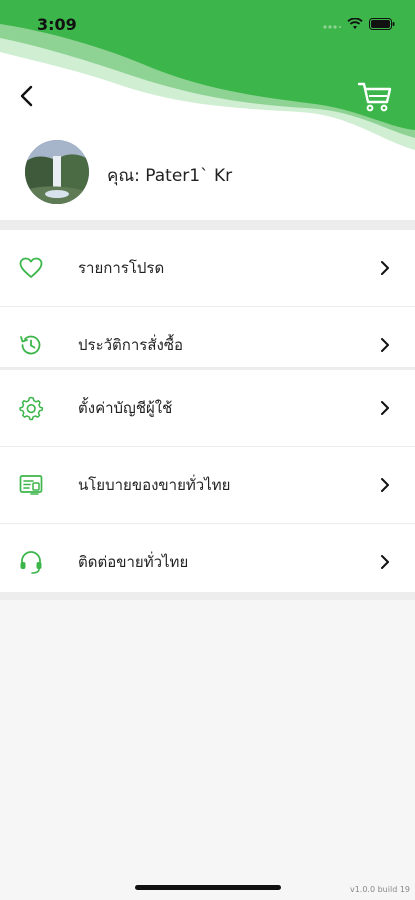 Image resolution: width=415 pixels, height=900 pixels. Describe the element at coordinates (31, 485) in the screenshot. I see `policy-icon` at that location.